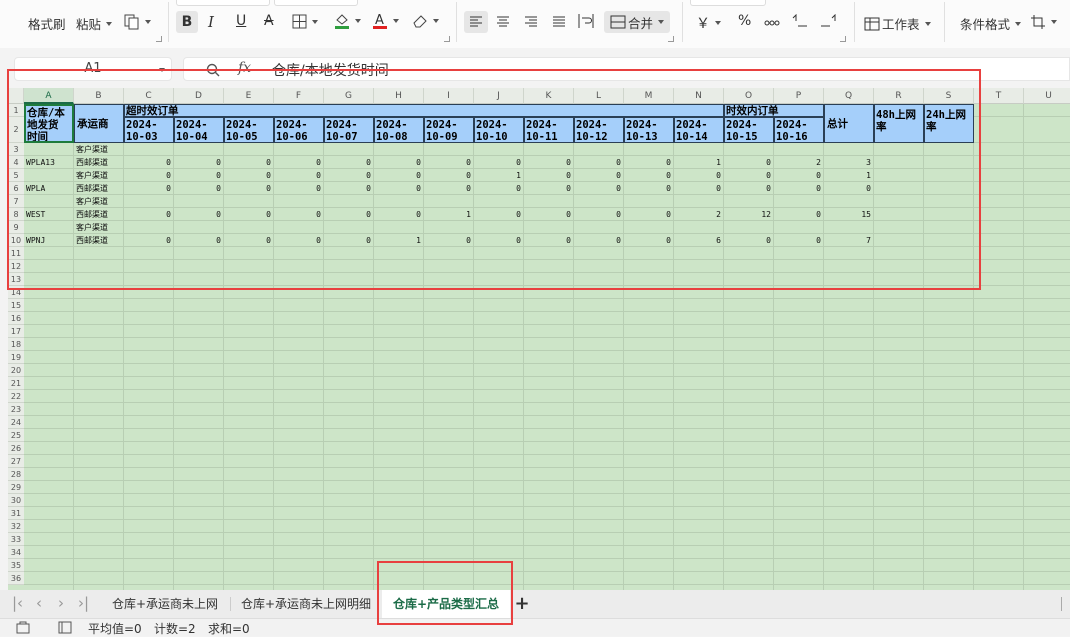 This screenshot has width=1070, height=637. Describe the element at coordinates (447, 39) in the screenshot. I see `font-launcher-icon` at that location.